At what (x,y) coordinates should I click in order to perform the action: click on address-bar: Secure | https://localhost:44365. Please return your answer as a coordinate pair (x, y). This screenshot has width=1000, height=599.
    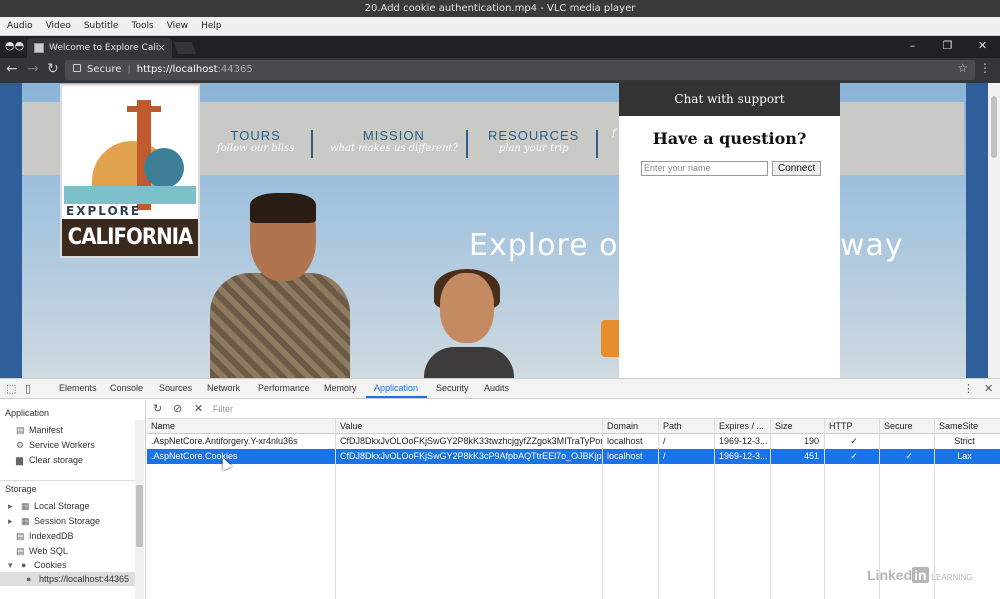
    Looking at the image, I should click on (520, 70).